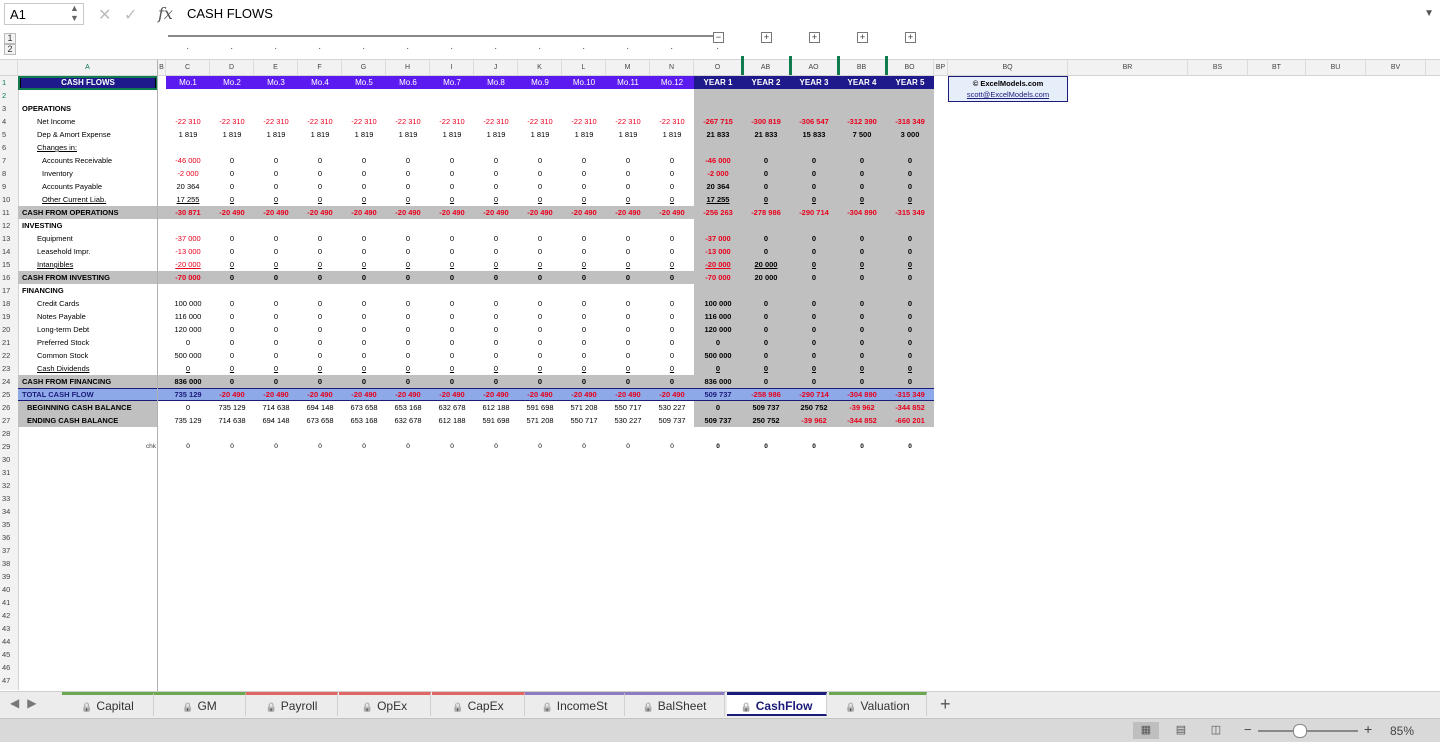 The image size is (1440, 742). Describe the element at coordinates (292, 704) in the screenshot. I see `sheet-tab-payroll: 🔒 Payroll` at that location.